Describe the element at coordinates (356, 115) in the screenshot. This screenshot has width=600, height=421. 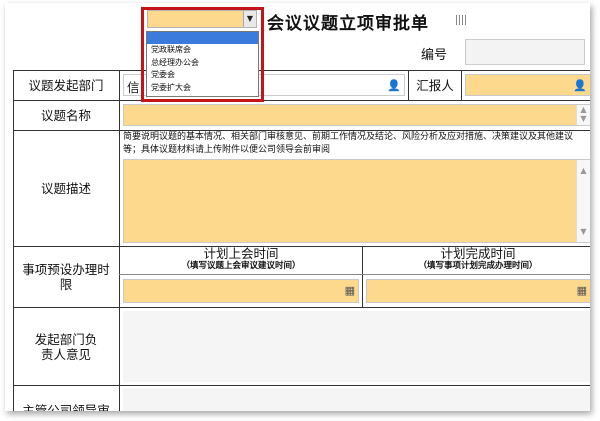
I see `topic-name-input: ▲ ▼` at that location.